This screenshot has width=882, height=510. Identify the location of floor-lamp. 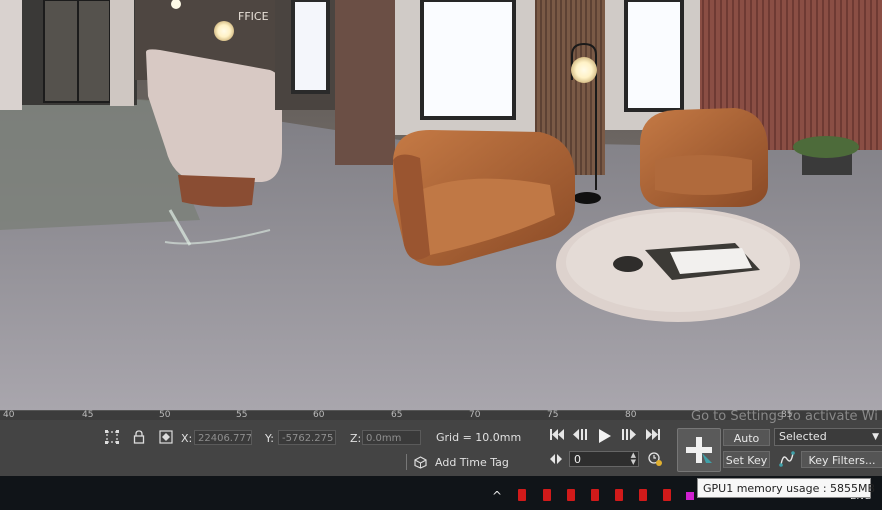
(584, 70).